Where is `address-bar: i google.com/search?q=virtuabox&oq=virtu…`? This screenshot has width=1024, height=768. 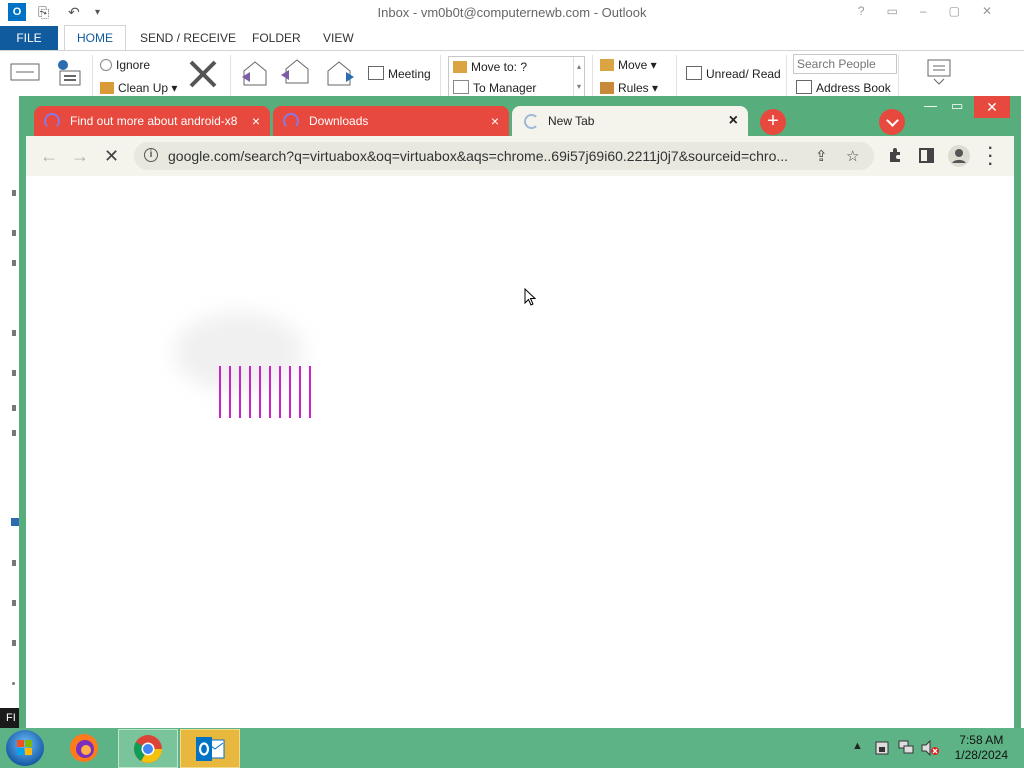
address-bar: i google.com/search?q=virtuabox&oq=virtu… is located at coordinates (504, 156).